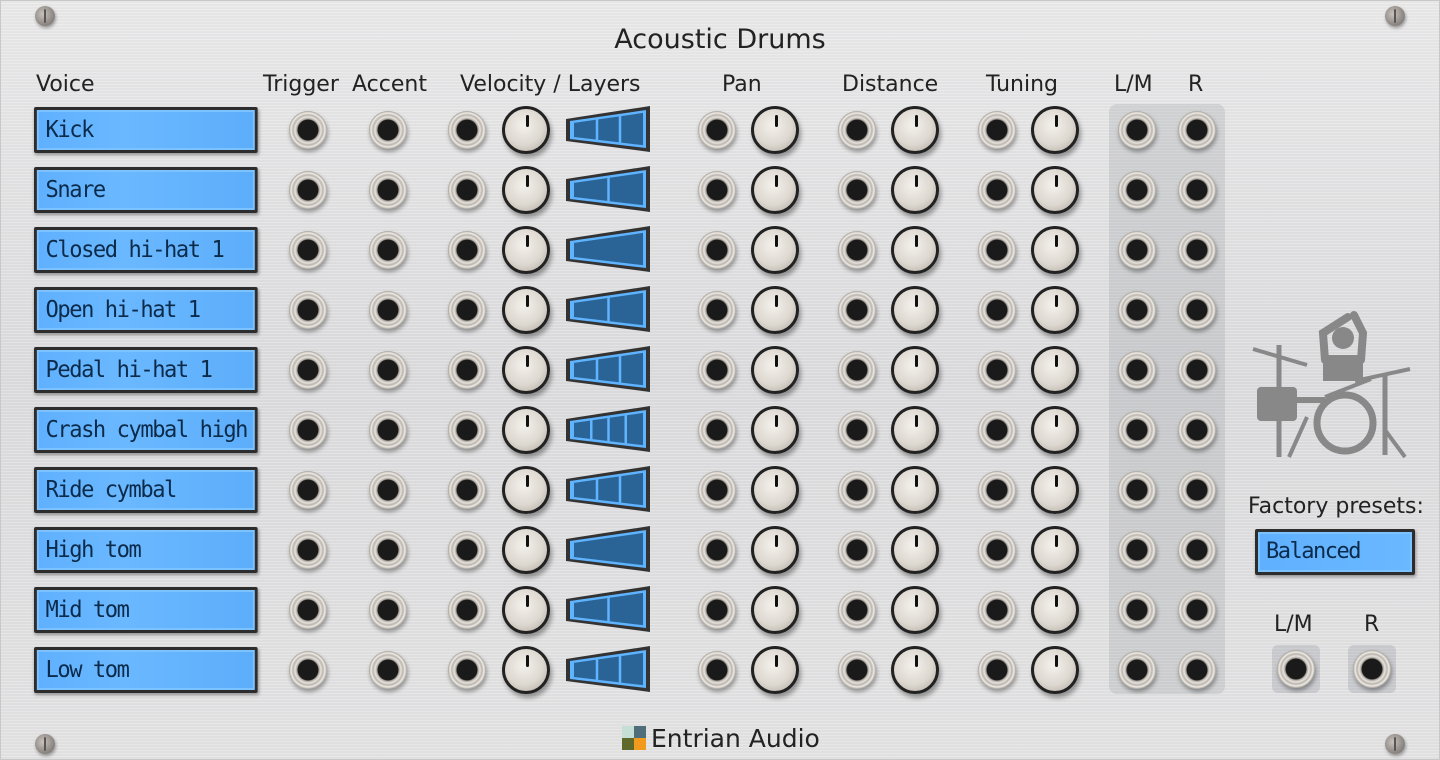 The height and width of the screenshot is (760, 1440). Describe the element at coordinates (146, 550) in the screenshot. I see `voice-select-display: High tom` at that location.